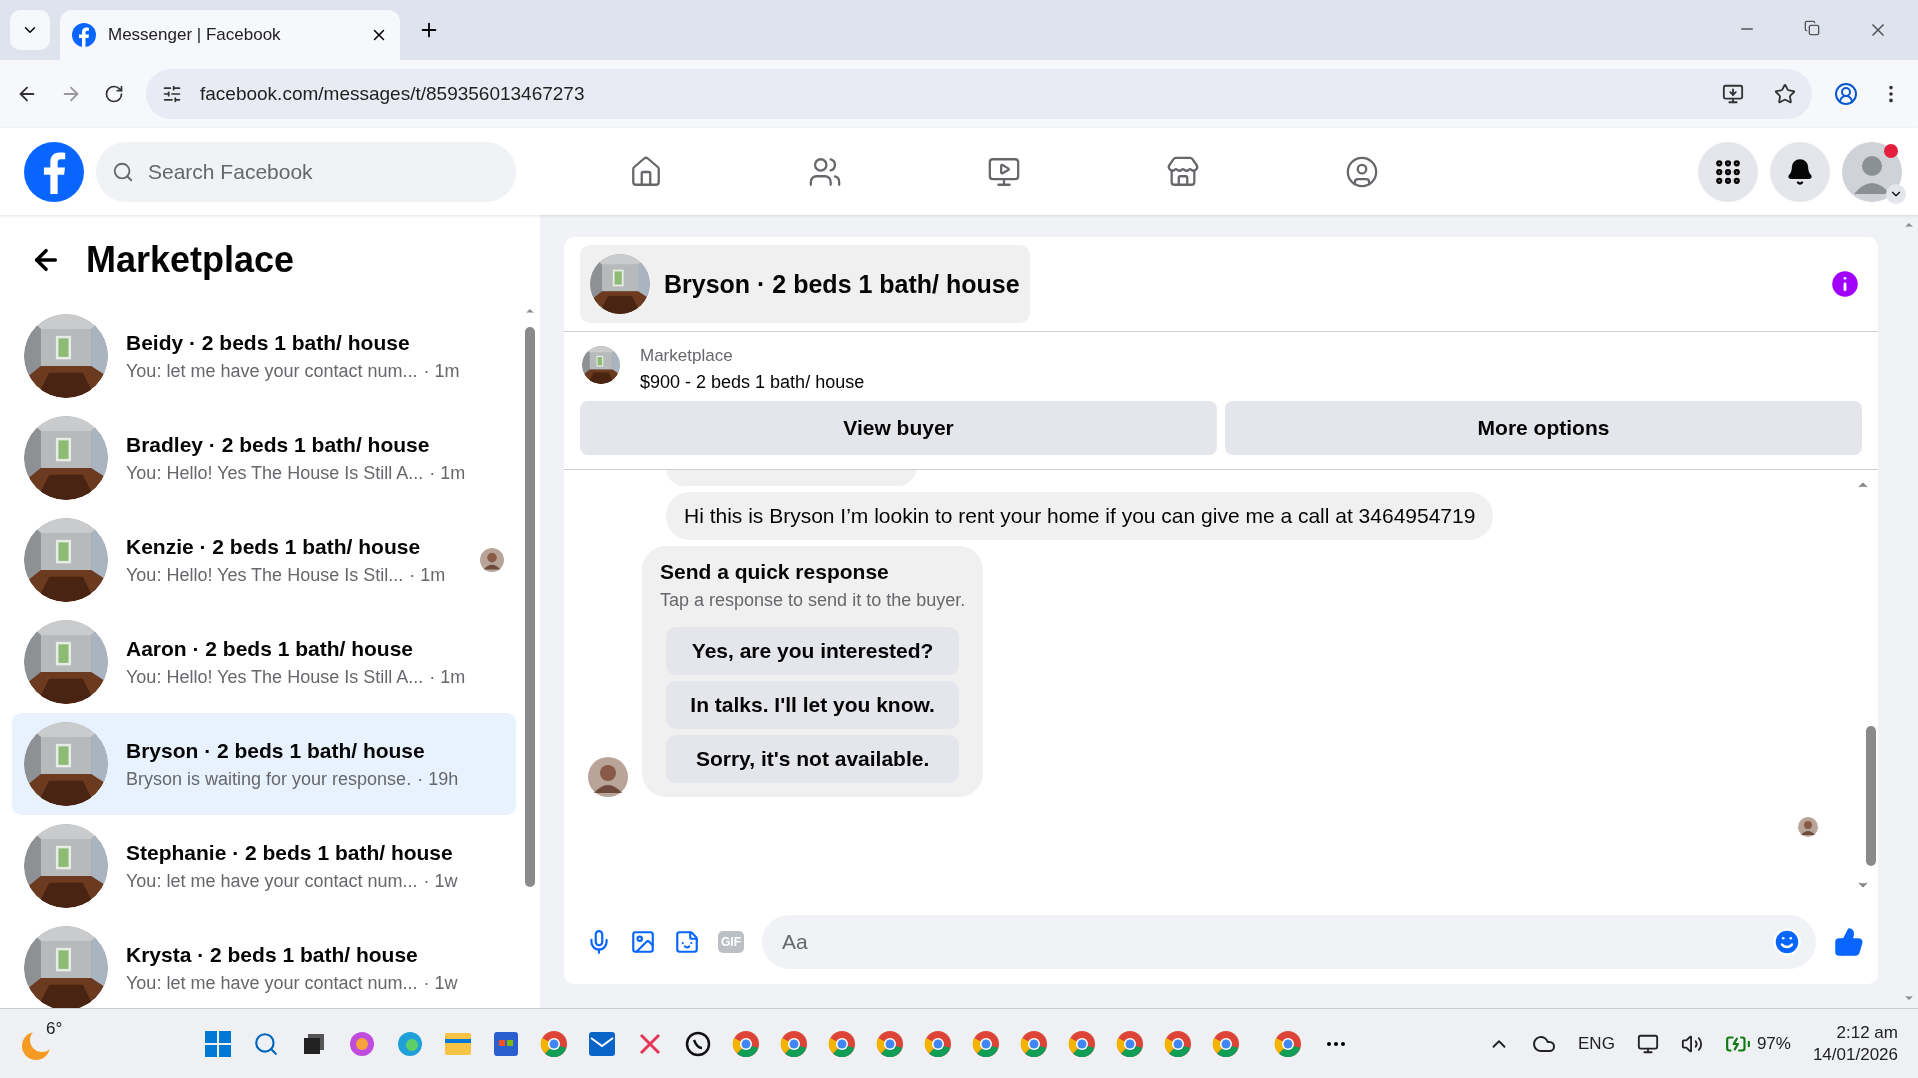  I want to click on search-field: Search Facebook, so click(311, 171).